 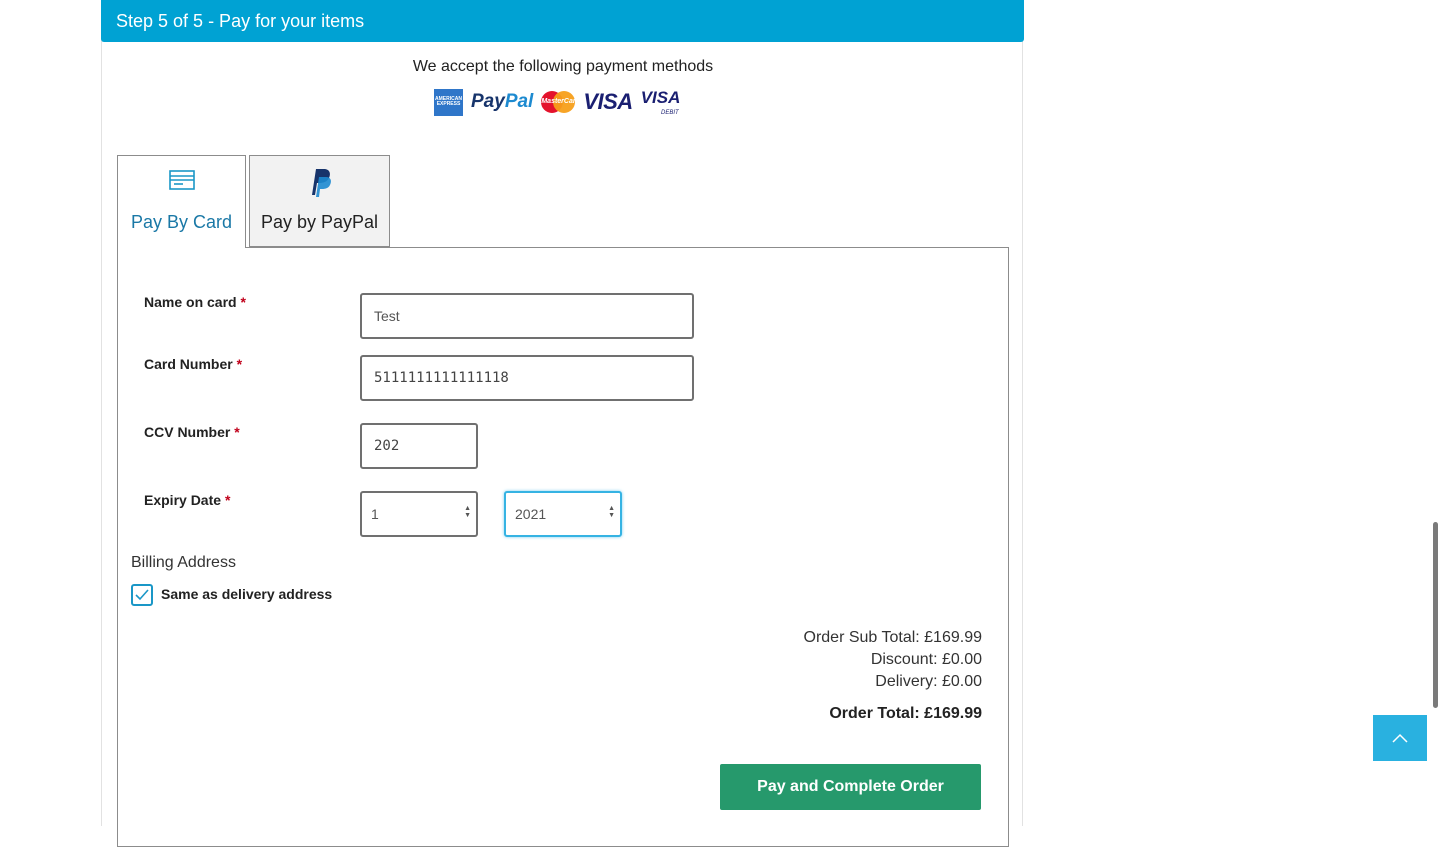 What do you see at coordinates (608, 101) in the screenshot?
I see `visa-logo: VISA` at bounding box center [608, 101].